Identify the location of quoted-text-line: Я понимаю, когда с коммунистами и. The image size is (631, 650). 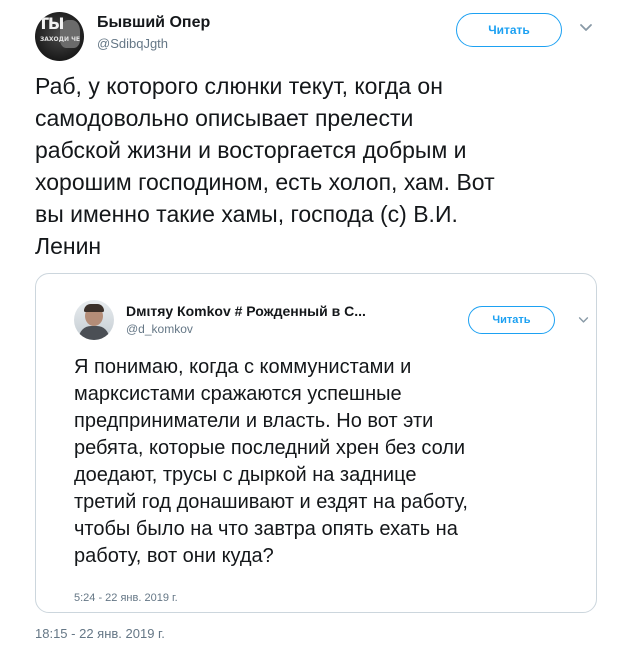
(243, 367).